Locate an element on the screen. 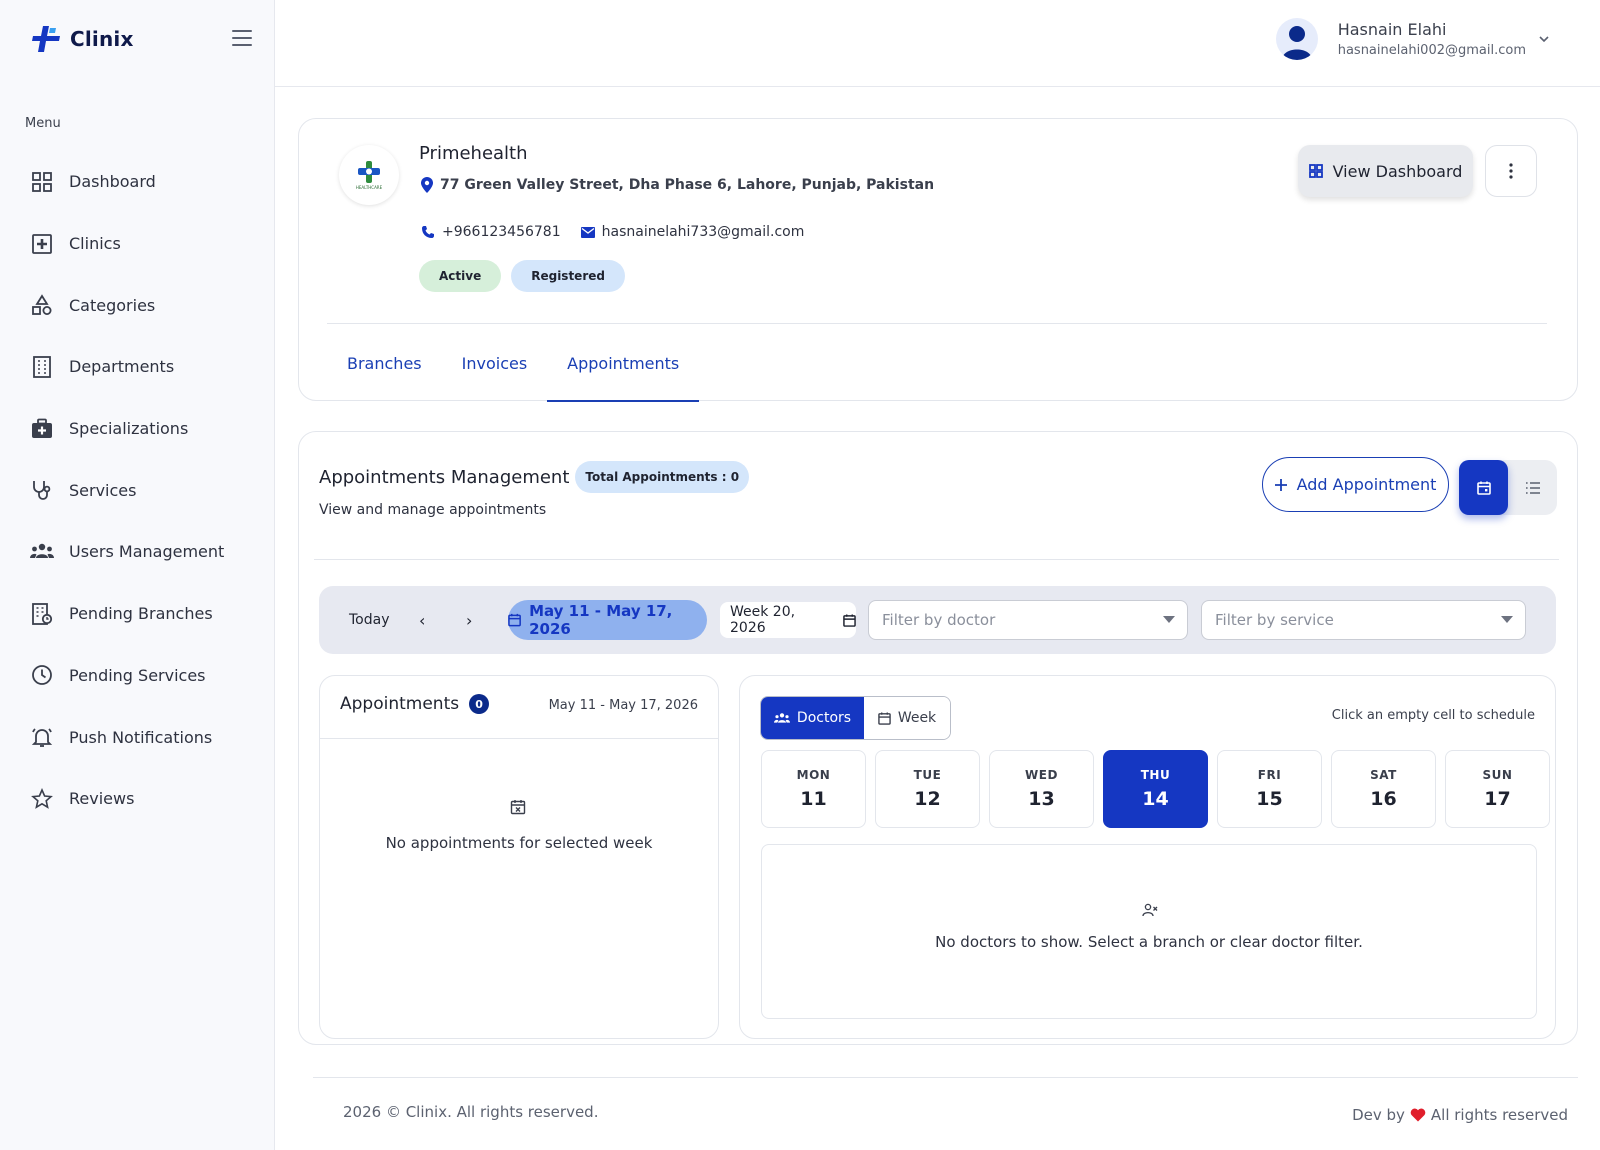  clinic-email: hasnainelahi733@gmail.com is located at coordinates (692, 232).